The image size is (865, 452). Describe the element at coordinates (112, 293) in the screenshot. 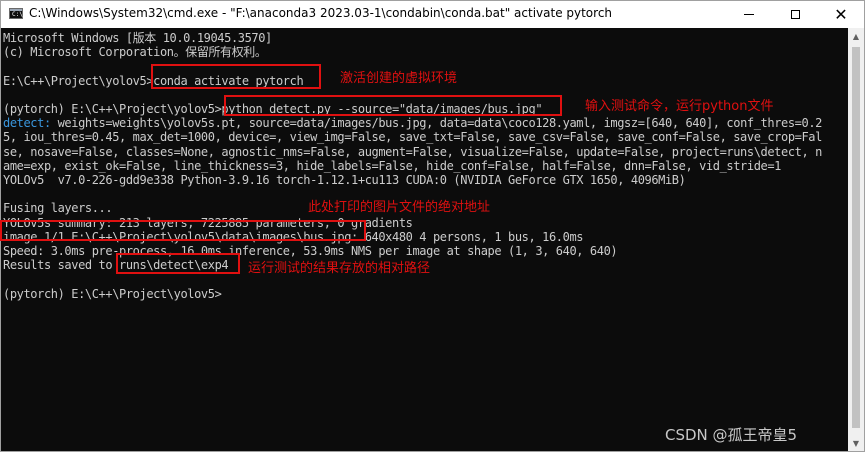

I see `console-line: (pytorch) E:\C++\Project\yolov5>` at that location.